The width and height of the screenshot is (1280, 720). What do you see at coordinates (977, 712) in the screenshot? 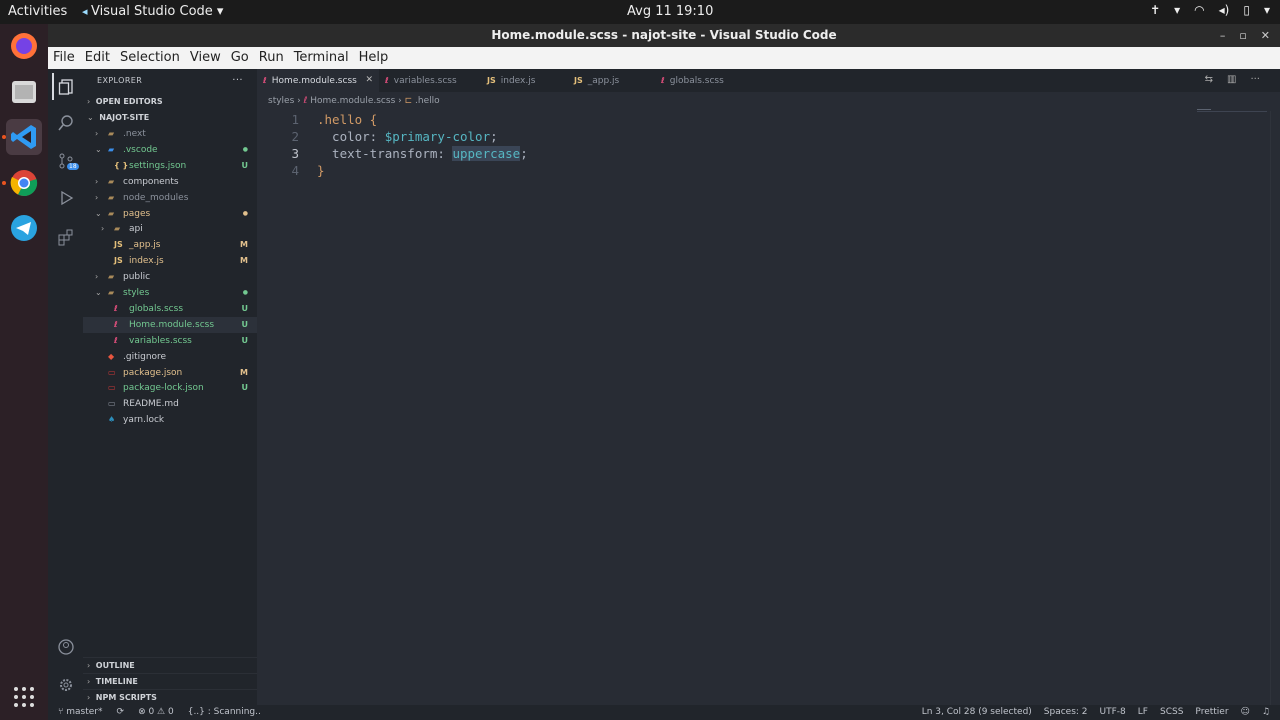
I see `cursor-position: Ln 3, Col 28 (9 selected)` at bounding box center [977, 712].